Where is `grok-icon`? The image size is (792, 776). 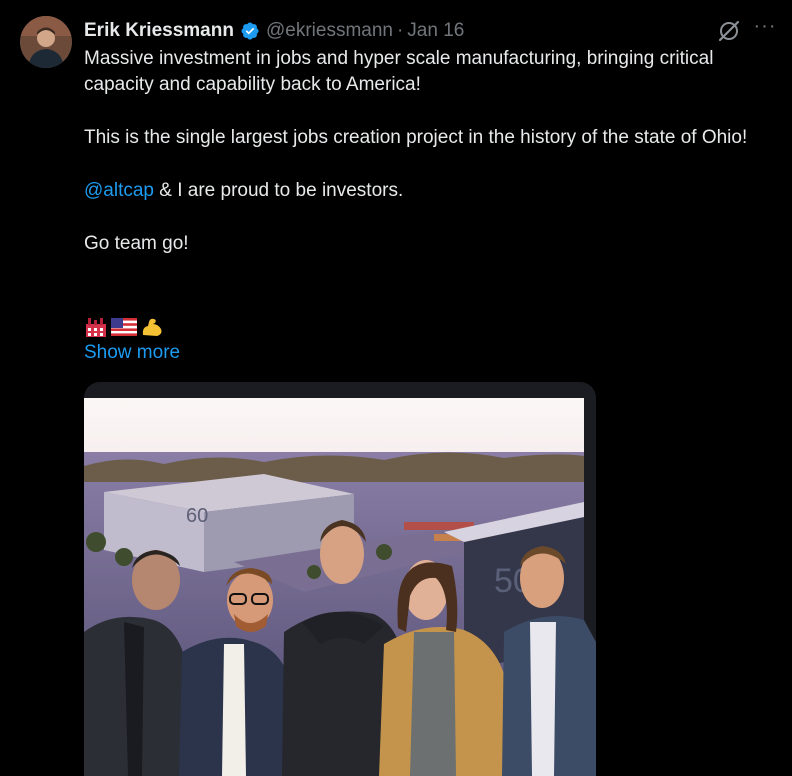 grok-icon is located at coordinates (729, 31).